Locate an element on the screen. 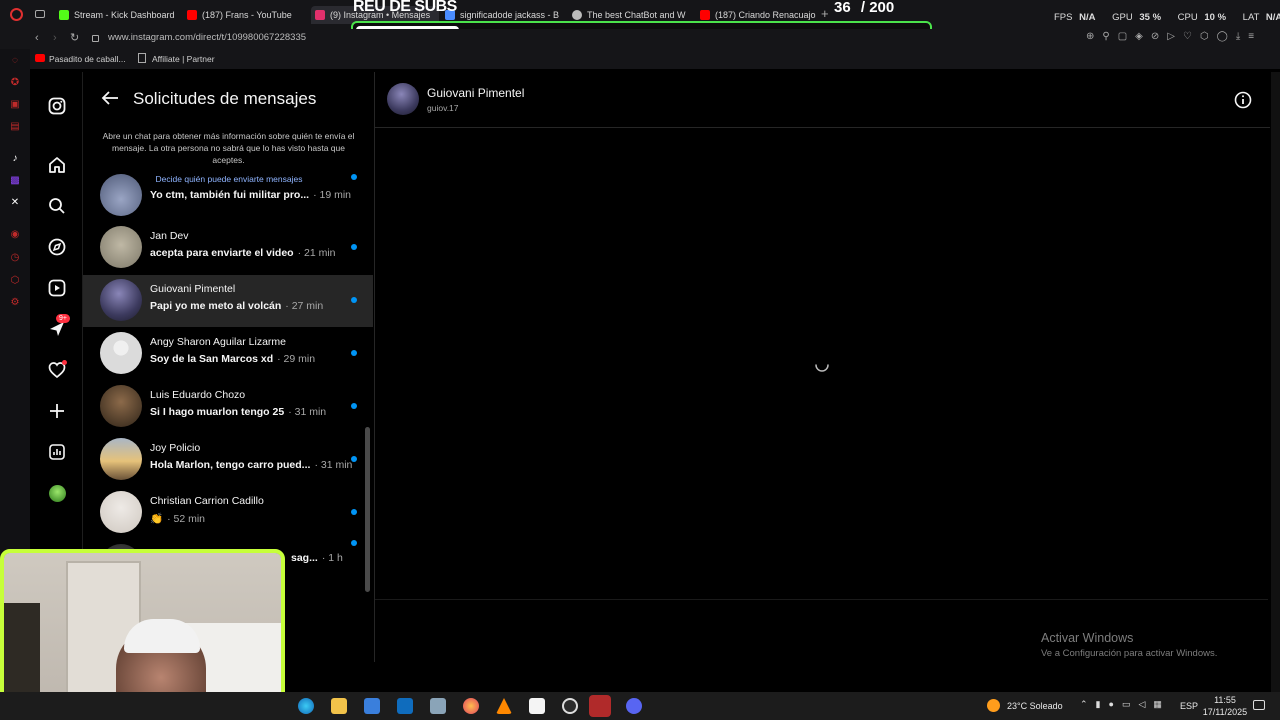  messages-badge: 9+ is located at coordinates (63, 318).